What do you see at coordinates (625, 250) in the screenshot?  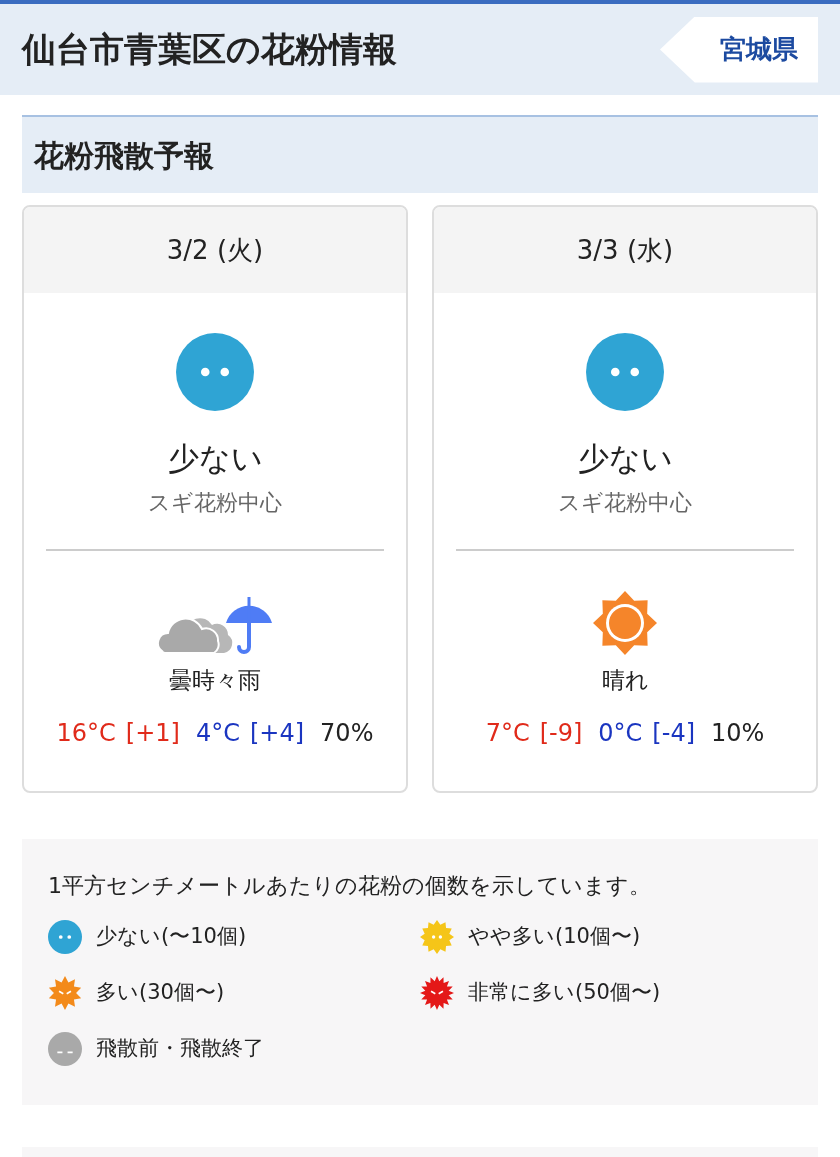 I see `forecast-date: 3/3 (水)` at bounding box center [625, 250].